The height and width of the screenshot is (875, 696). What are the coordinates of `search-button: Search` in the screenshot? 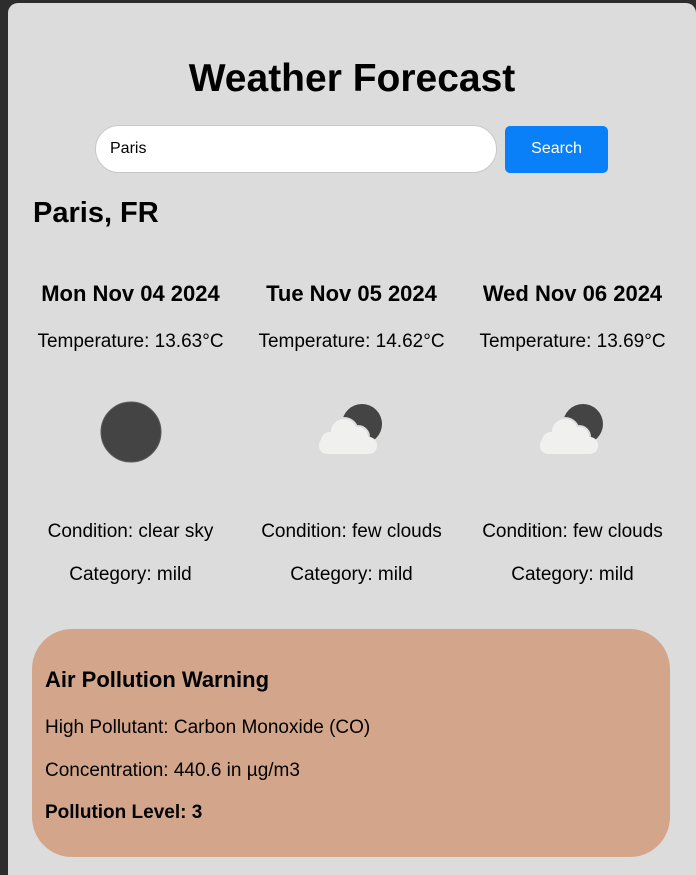 It's located at (556, 149).